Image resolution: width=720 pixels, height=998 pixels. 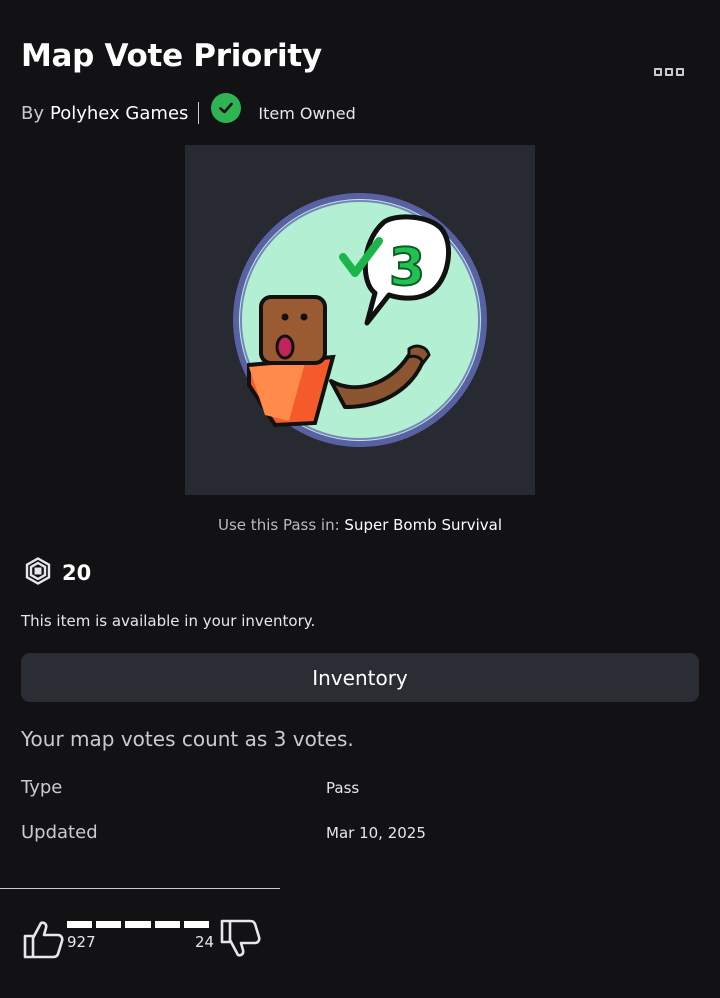 What do you see at coordinates (38, 573) in the screenshot?
I see `robux-icon` at bounding box center [38, 573].